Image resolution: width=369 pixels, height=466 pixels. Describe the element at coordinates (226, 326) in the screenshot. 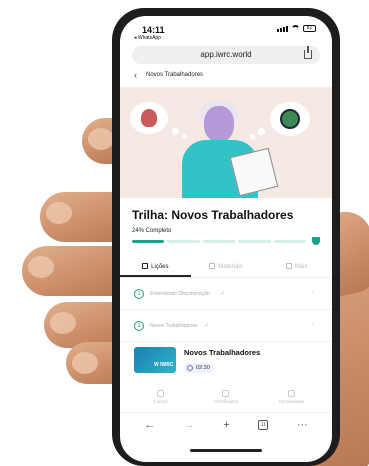

I see `section-row: 2 Novos Trabalhadores ✓ ›` at that location.